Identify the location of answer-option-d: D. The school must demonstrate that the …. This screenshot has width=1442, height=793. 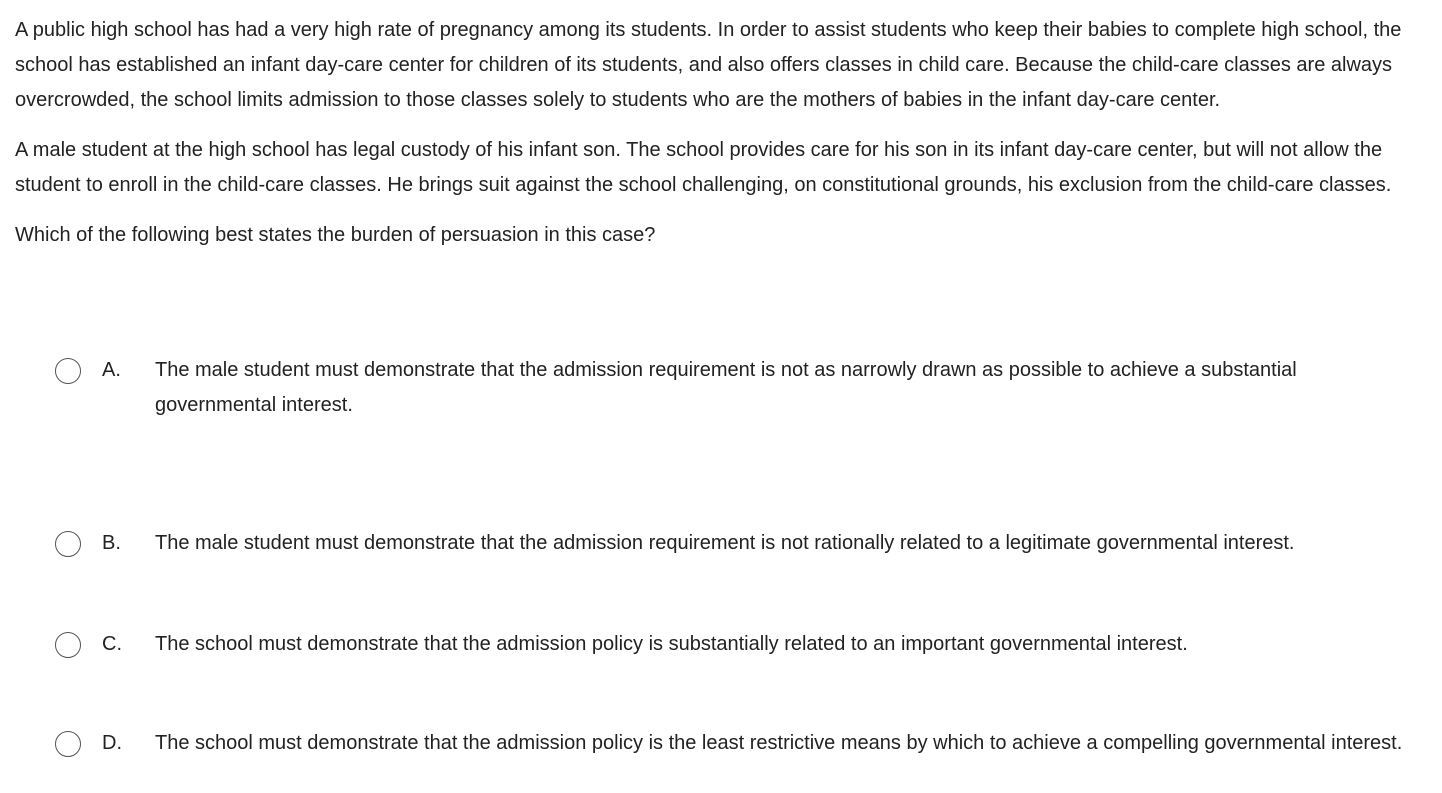
(721, 758).